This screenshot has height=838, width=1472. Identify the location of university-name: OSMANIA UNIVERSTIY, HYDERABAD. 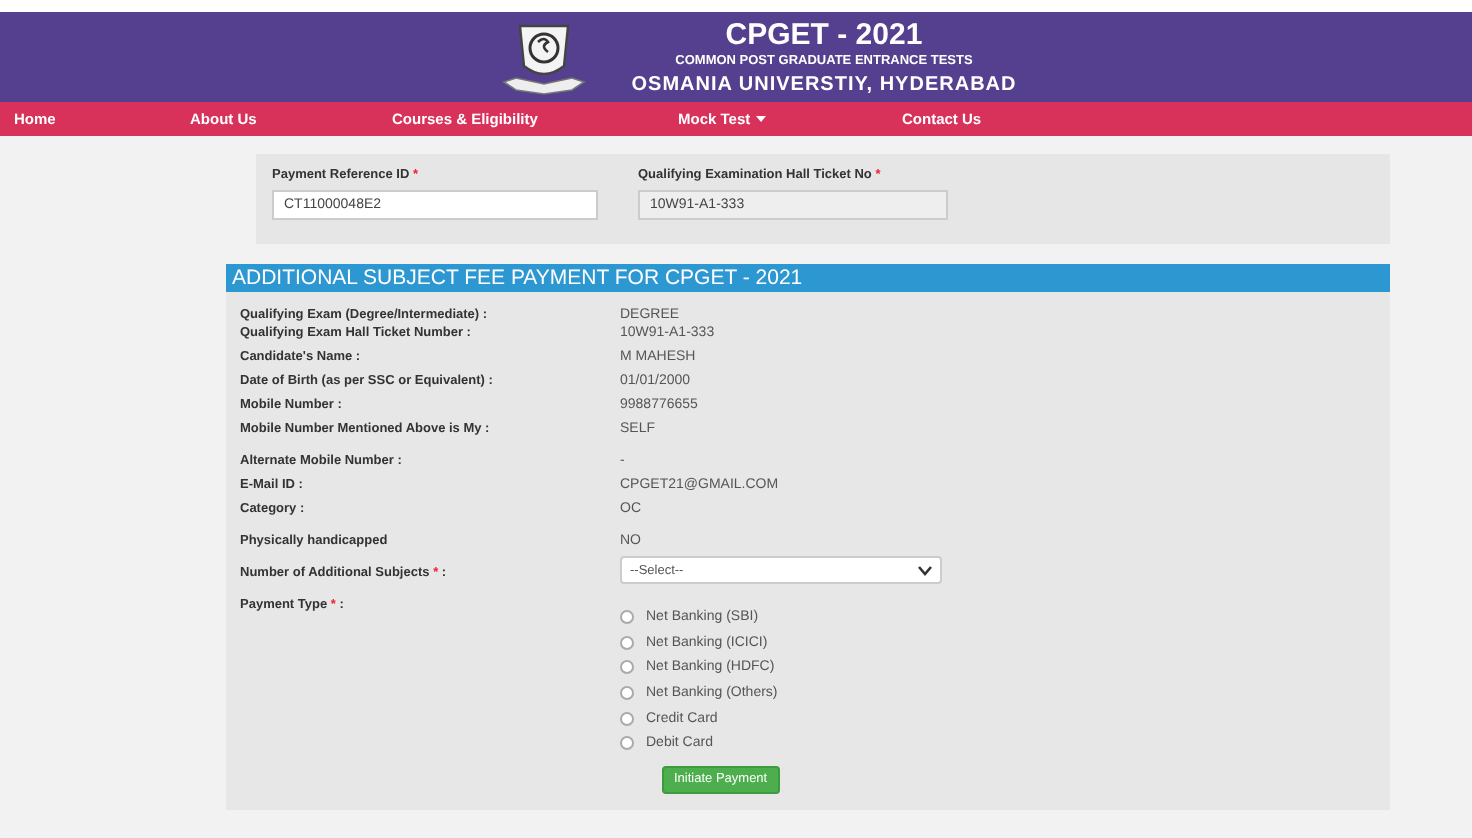
(824, 84).